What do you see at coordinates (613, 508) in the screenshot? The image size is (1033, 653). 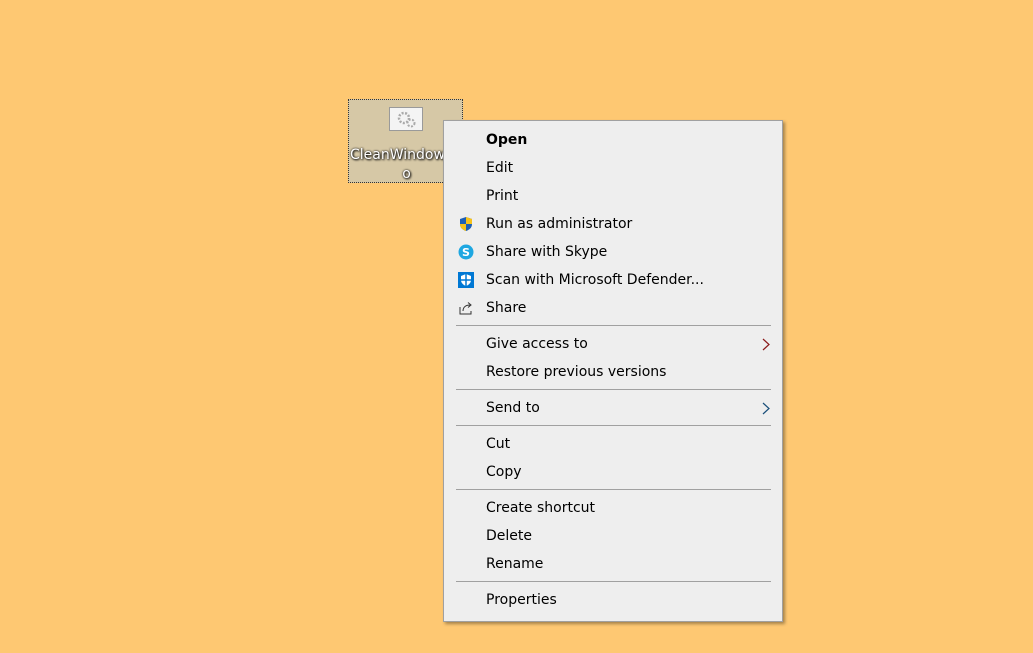 I see `menu-item-create-shortcut: Create shortcut` at bounding box center [613, 508].